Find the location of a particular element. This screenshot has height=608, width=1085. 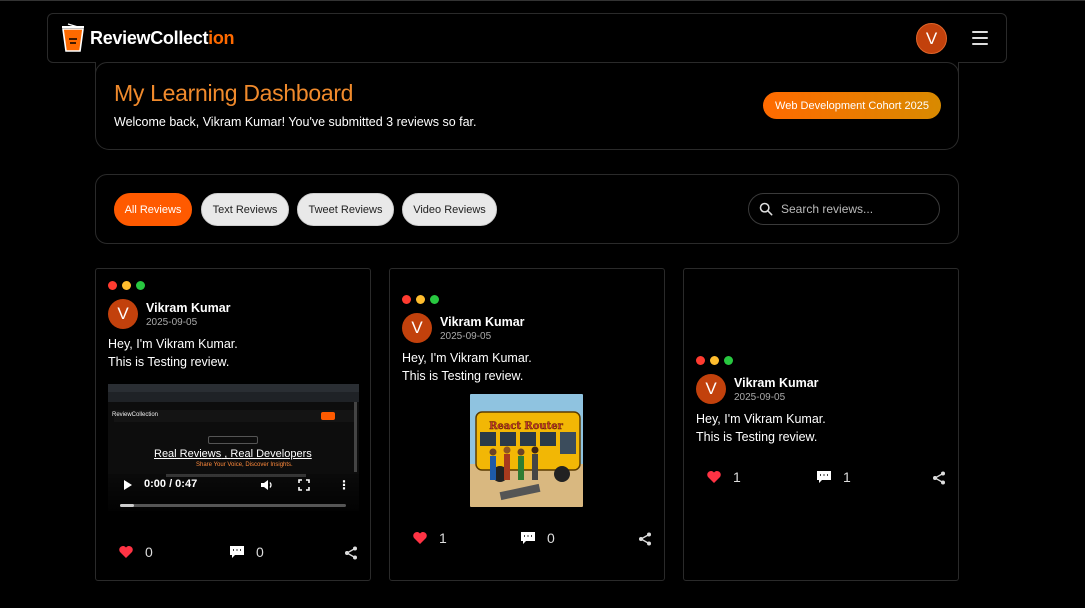

comment-count: 1 is located at coordinates (847, 477).